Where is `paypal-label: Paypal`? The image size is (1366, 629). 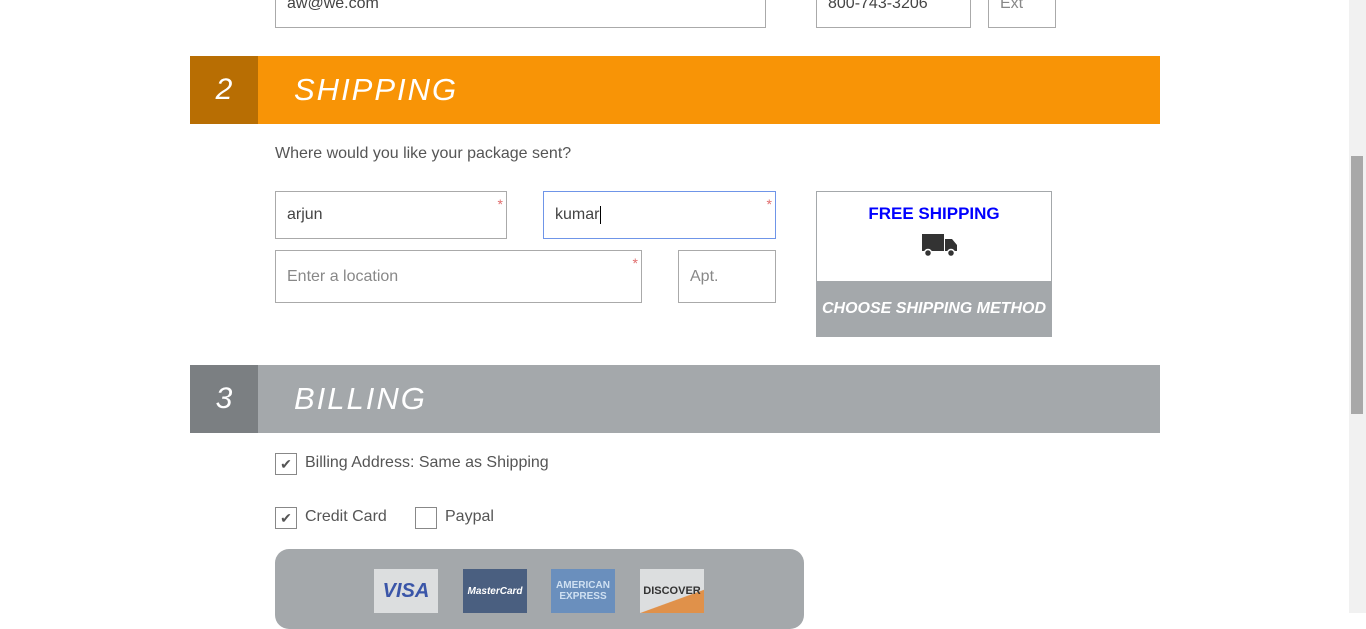 paypal-label: Paypal is located at coordinates (469, 516).